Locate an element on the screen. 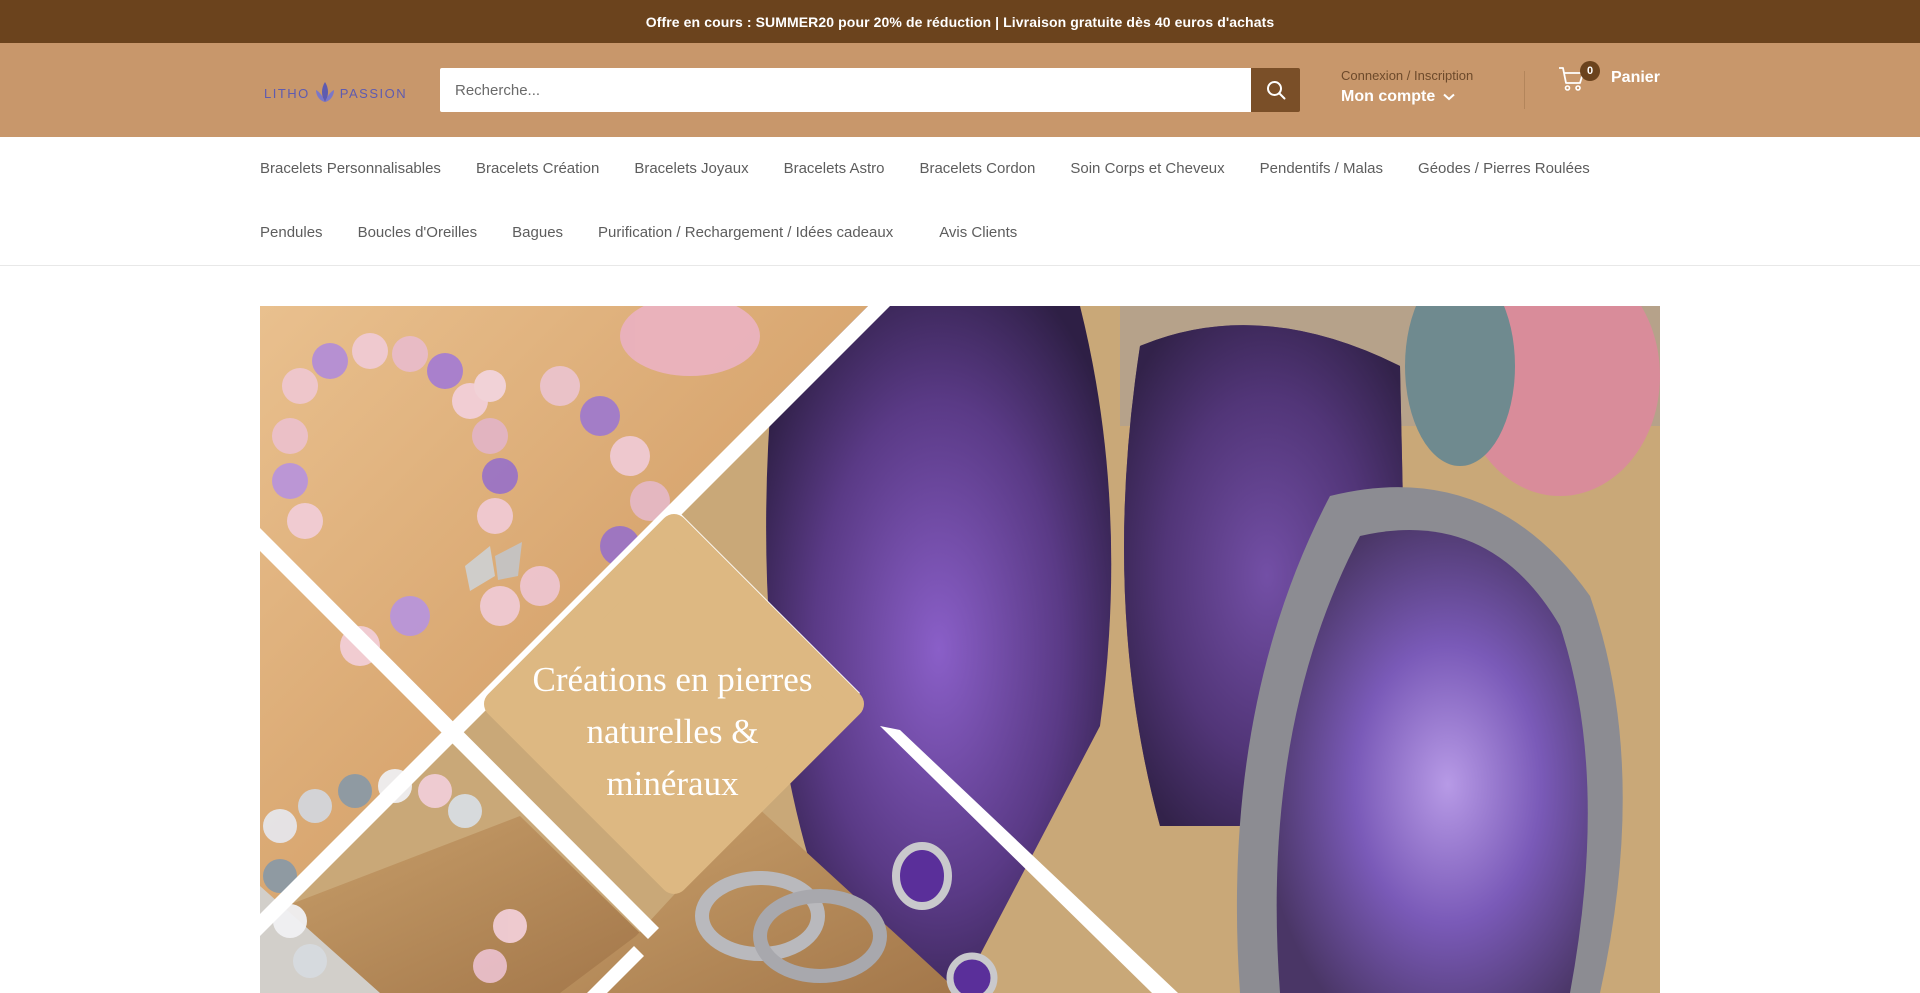 The height and width of the screenshot is (993, 1920). search-icon is located at coordinates (1275, 90).